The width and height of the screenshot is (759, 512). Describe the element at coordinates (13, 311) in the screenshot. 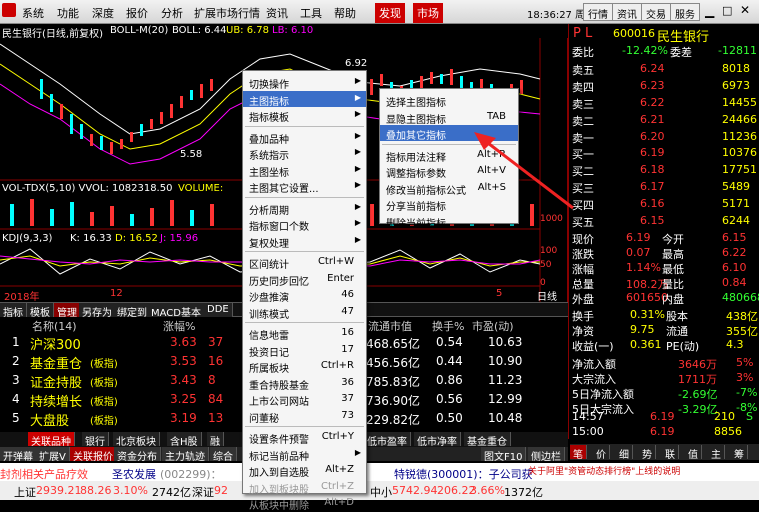

I see `tab-indicator: 指标` at that location.